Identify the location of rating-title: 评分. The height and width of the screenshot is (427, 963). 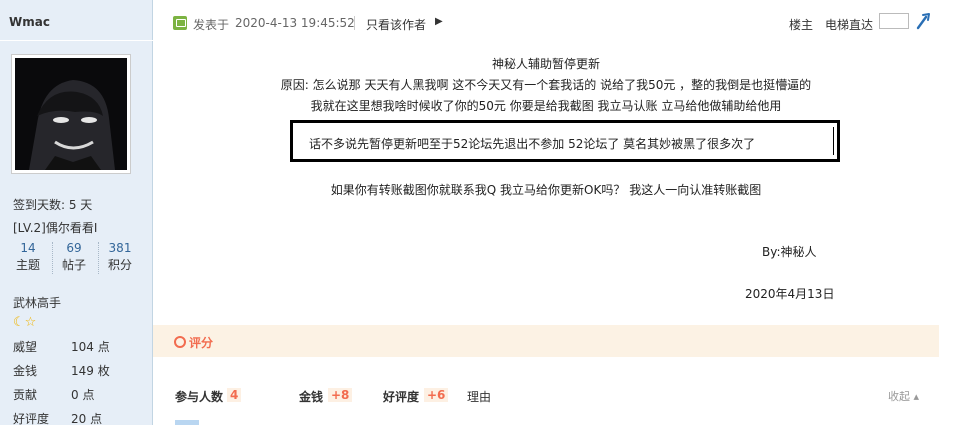
(201, 343).